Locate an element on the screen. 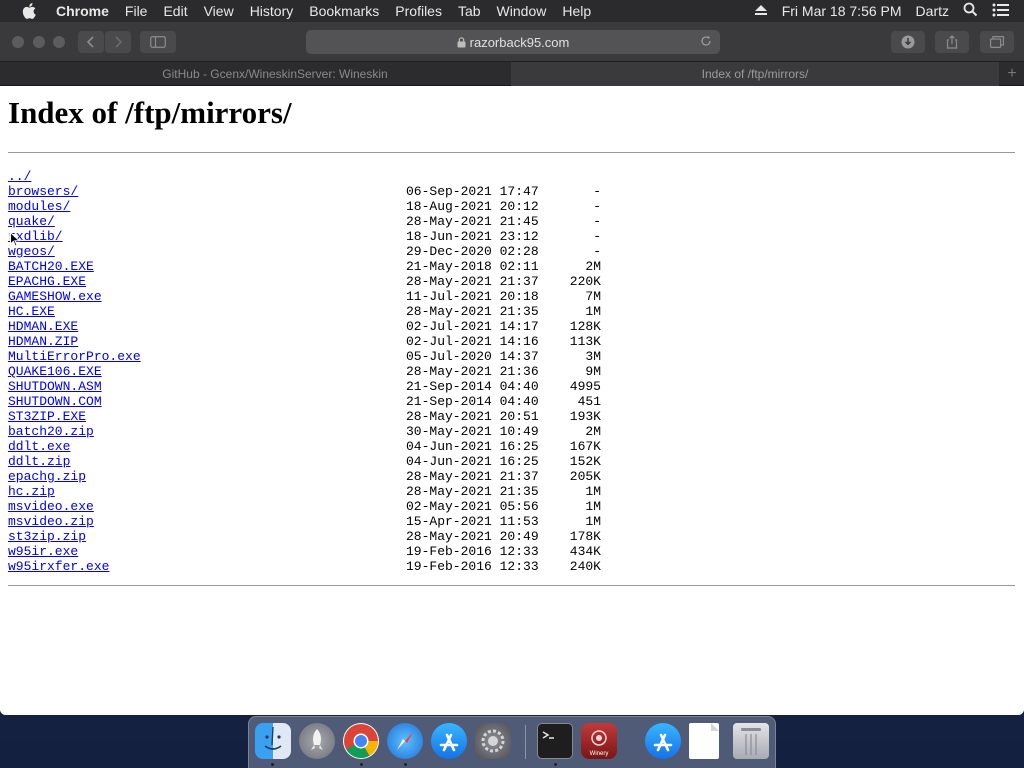  file-link: HDMAN.ZIP is located at coordinates (43, 341).